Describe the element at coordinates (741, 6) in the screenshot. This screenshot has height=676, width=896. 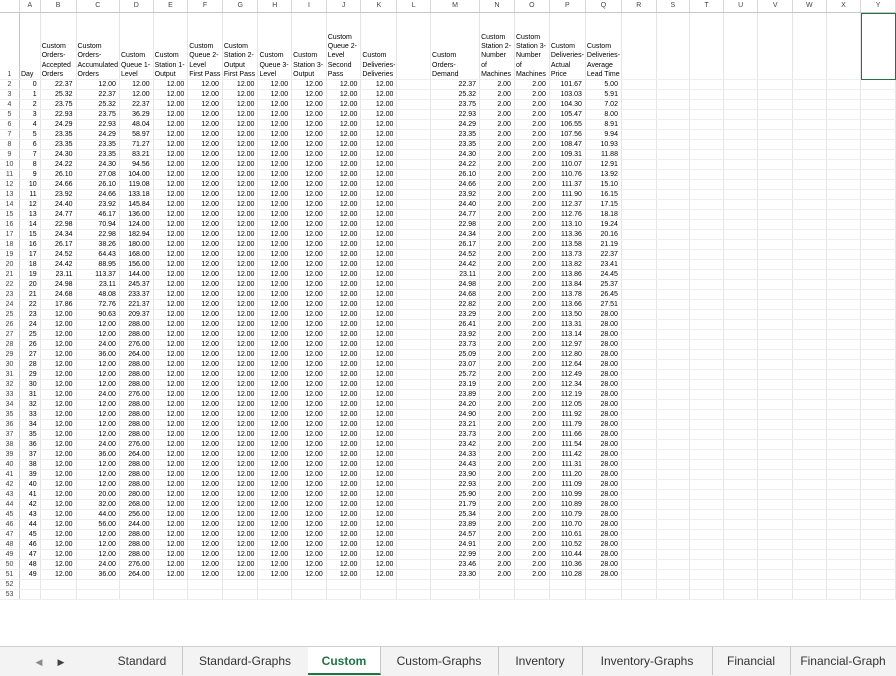
I see `column-header-u: U` at that location.